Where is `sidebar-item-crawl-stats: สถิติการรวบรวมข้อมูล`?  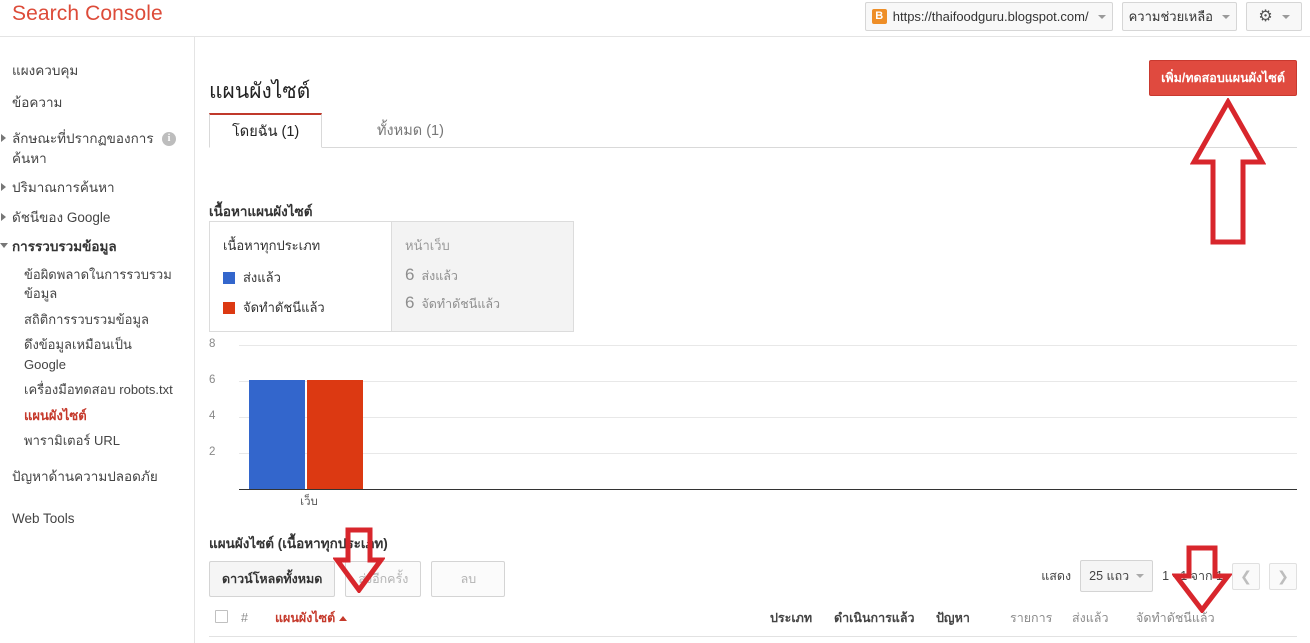
sidebar-item-crawl-stats: สถิติการรวบรวมข้อมูล is located at coordinates (97, 320).